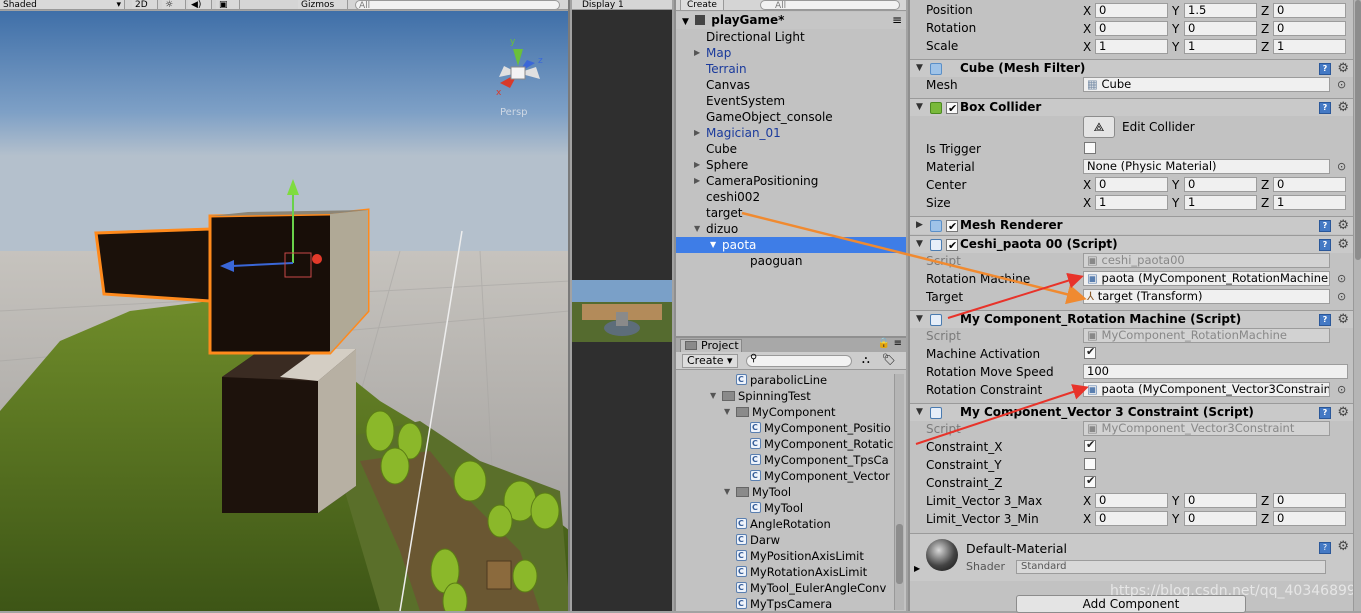 The image size is (1361, 613). What do you see at coordinates (914, 258) in the screenshot?
I see `annotation-arrow-orange` at bounding box center [914, 258].